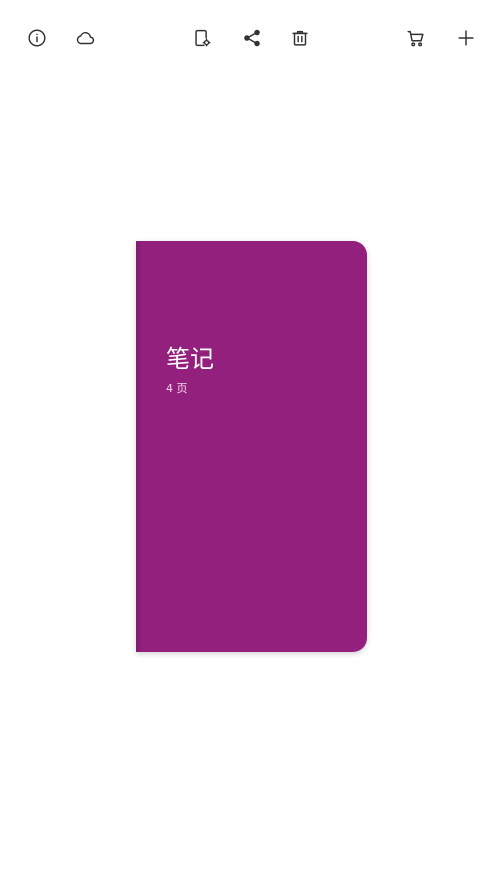  I want to click on page-settings-button, so click(202, 38).